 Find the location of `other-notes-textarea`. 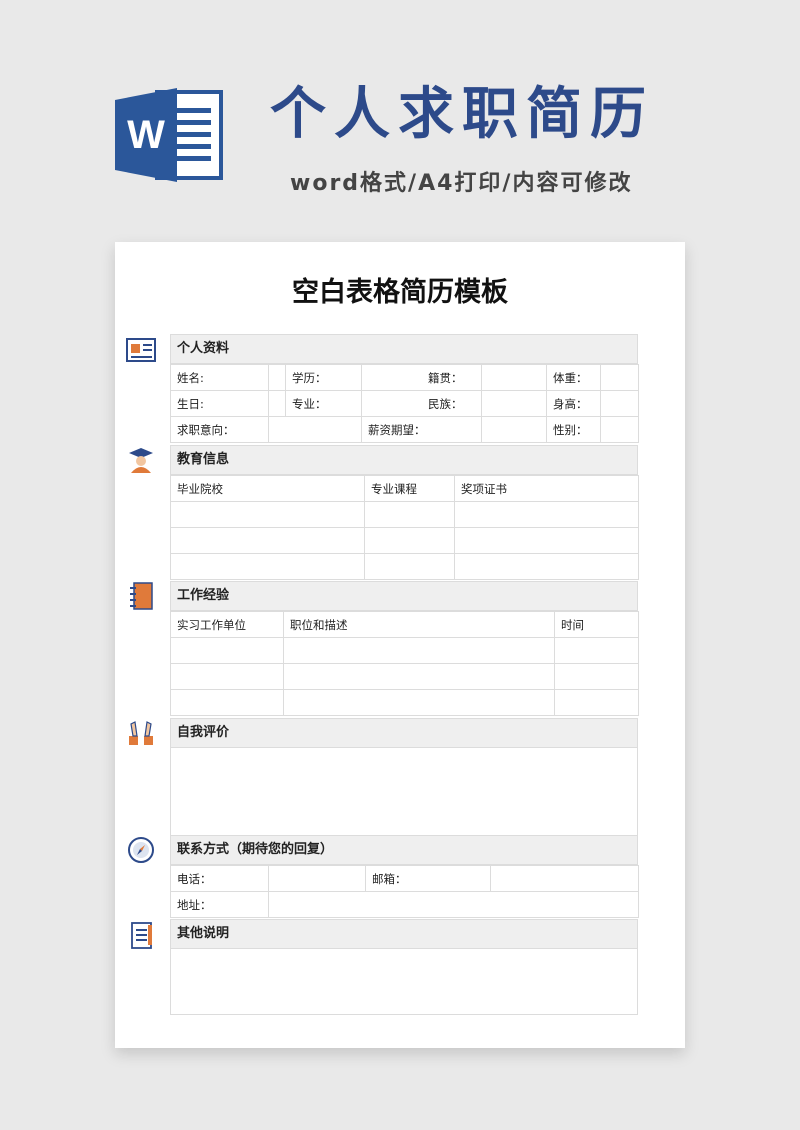

other-notes-textarea is located at coordinates (404, 982).